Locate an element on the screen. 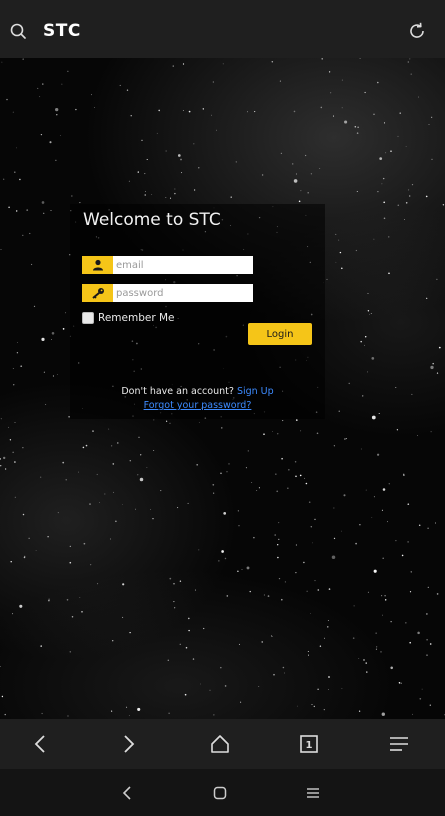 The height and width of the screenshot is (816, 445). email-input is located at coordinates (183, 265).